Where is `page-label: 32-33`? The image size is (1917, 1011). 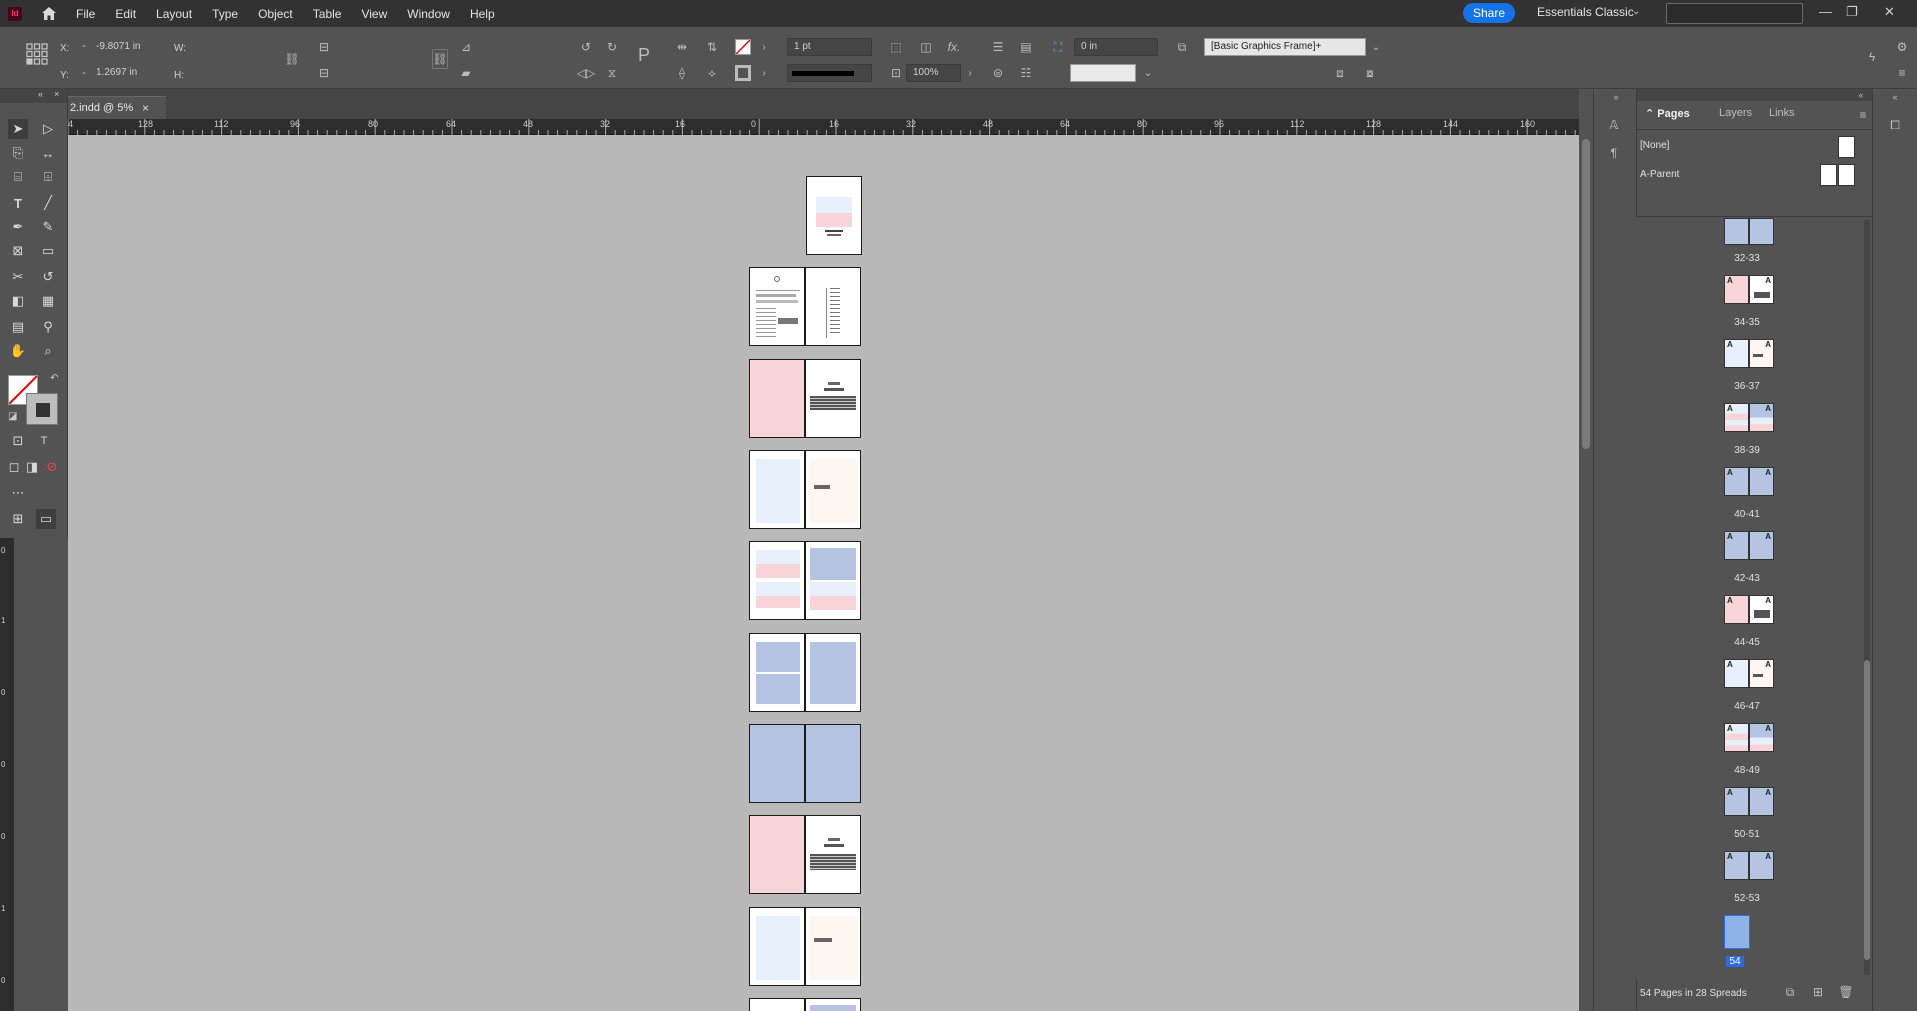 page-label: 32-33 is located at coordinates (1747, 258).